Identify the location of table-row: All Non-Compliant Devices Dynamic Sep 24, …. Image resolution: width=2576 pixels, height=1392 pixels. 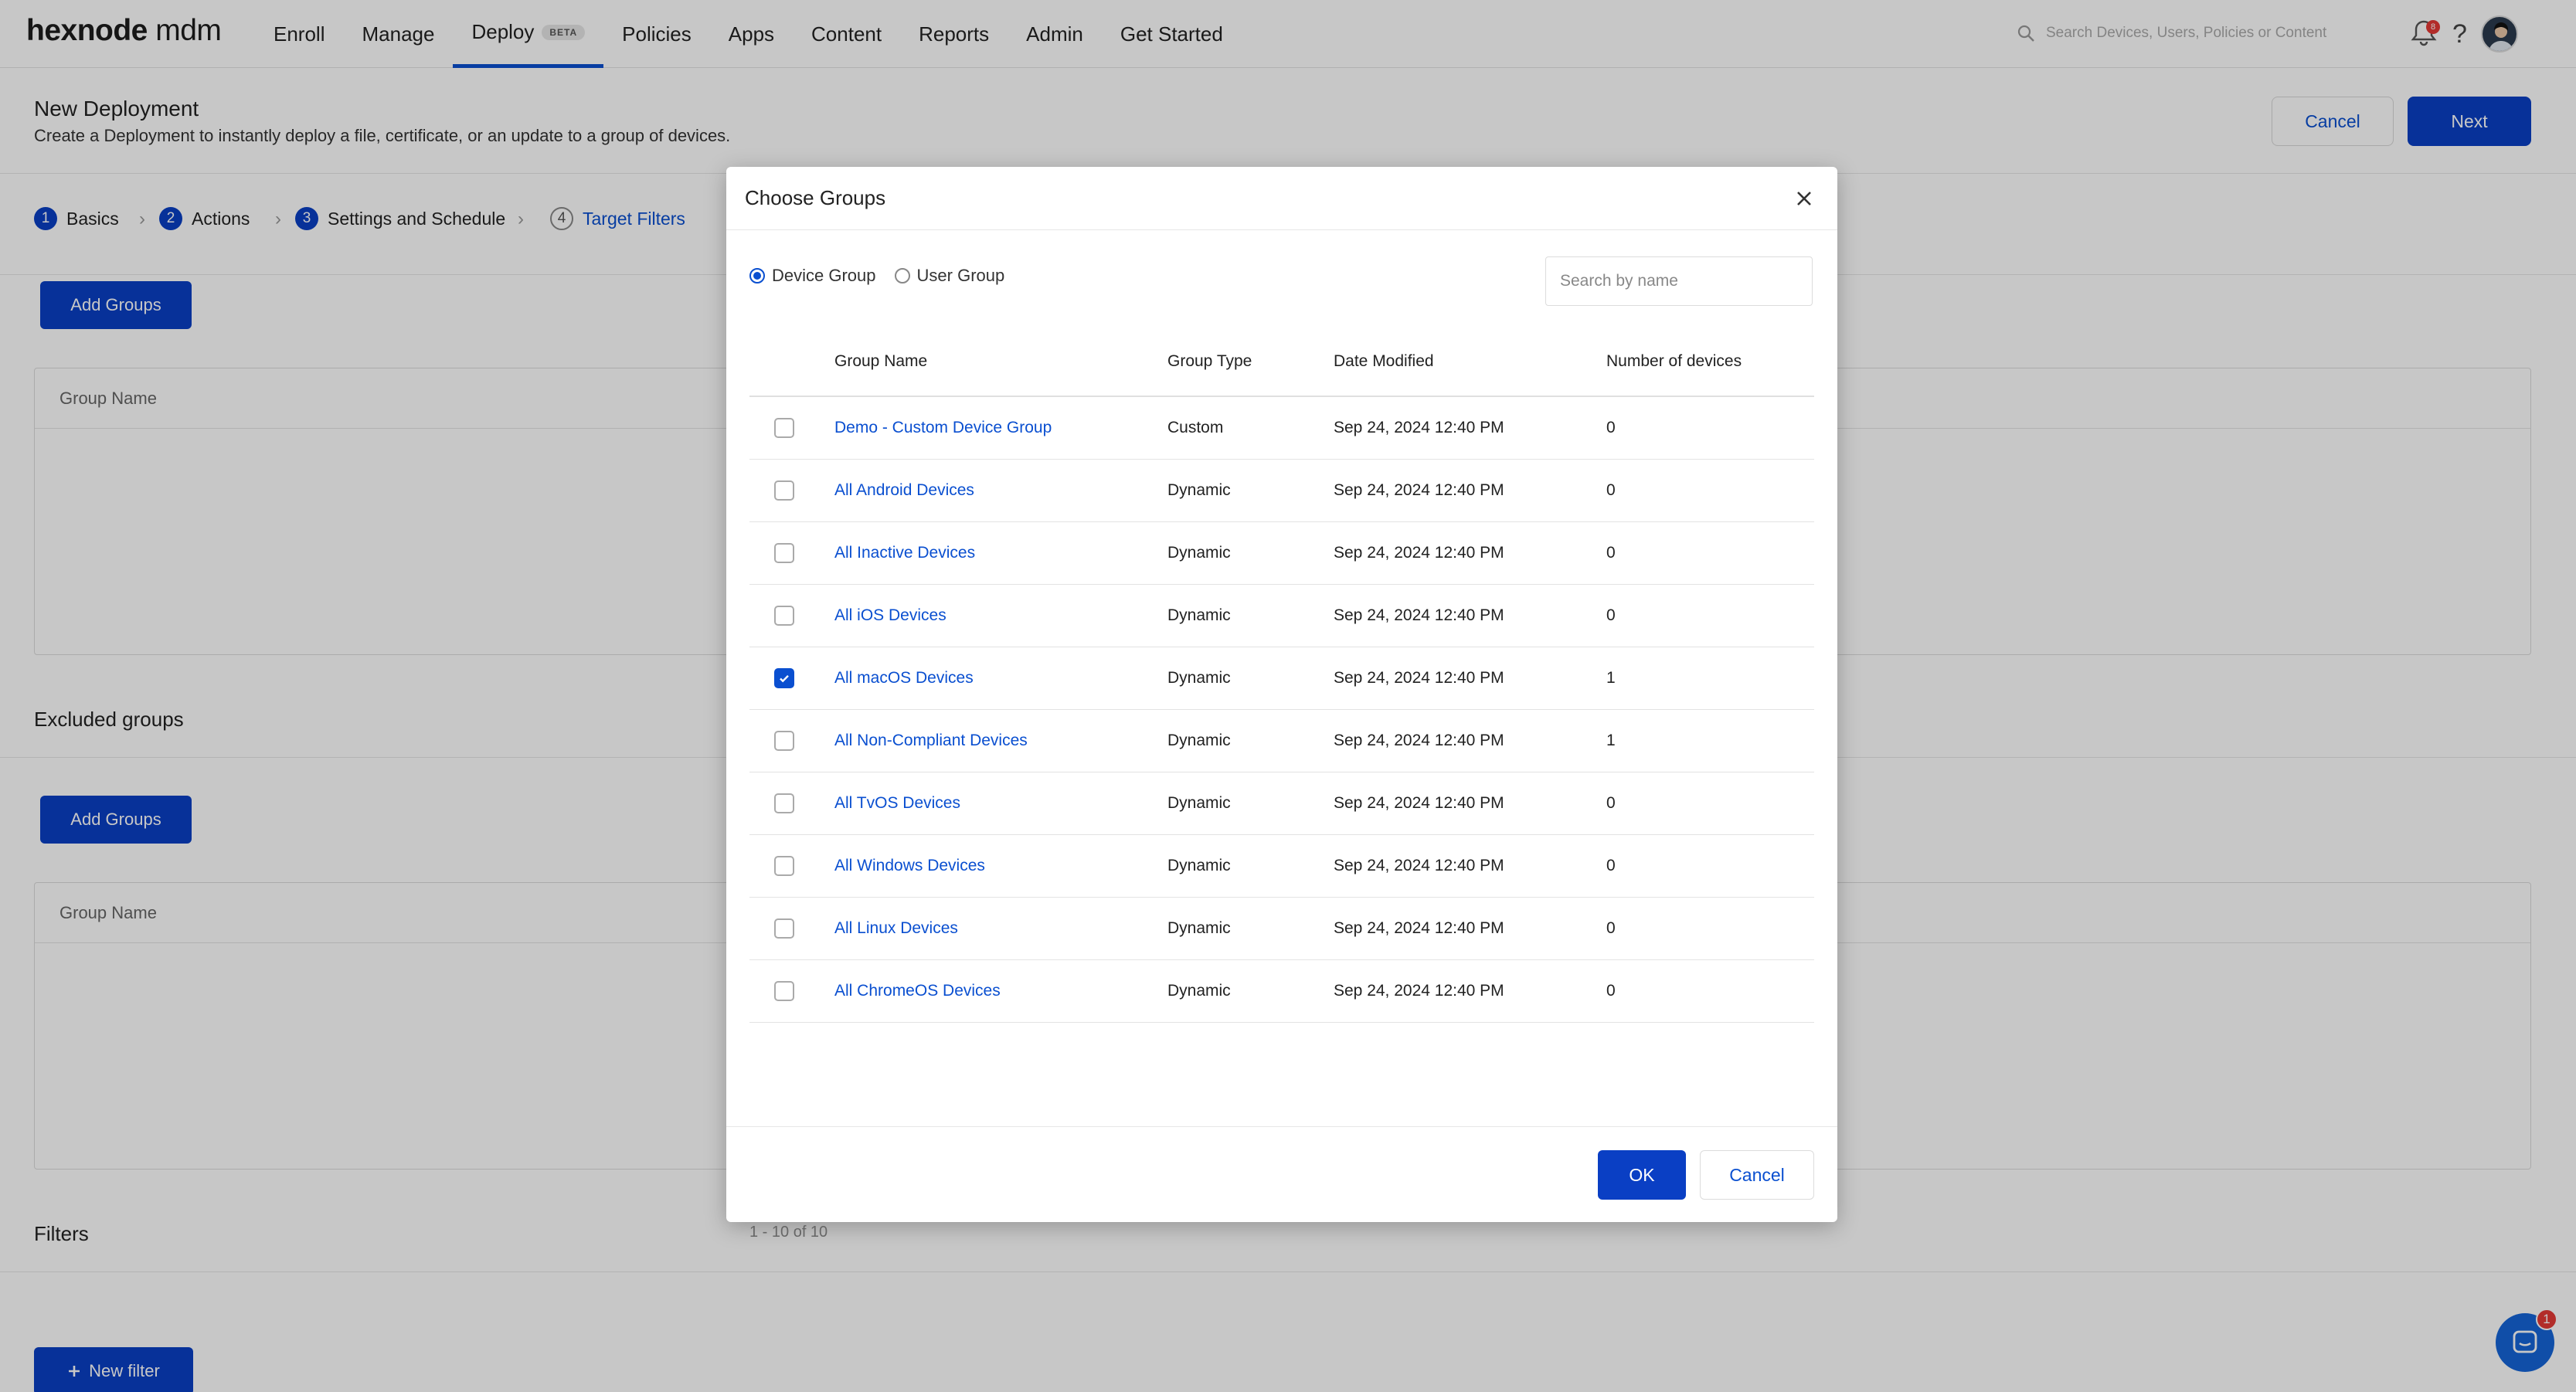
(1281, 741).